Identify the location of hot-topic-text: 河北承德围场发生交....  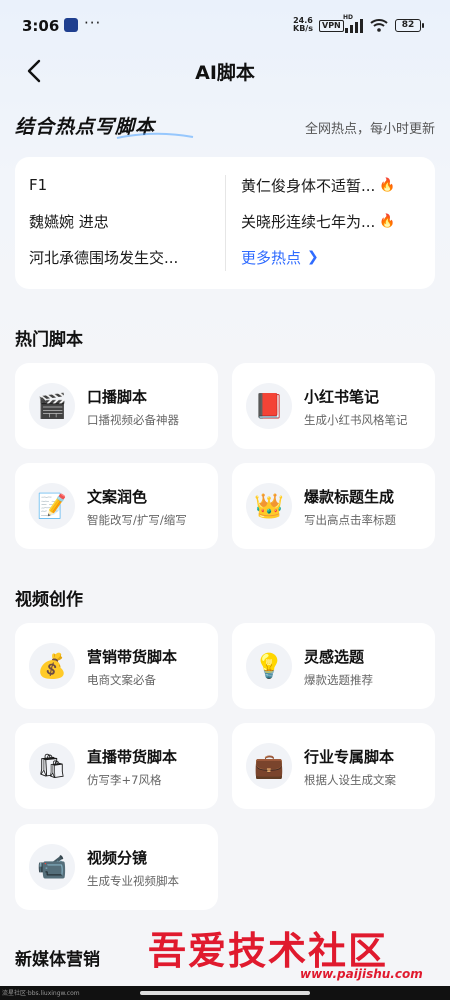
(104, 257).